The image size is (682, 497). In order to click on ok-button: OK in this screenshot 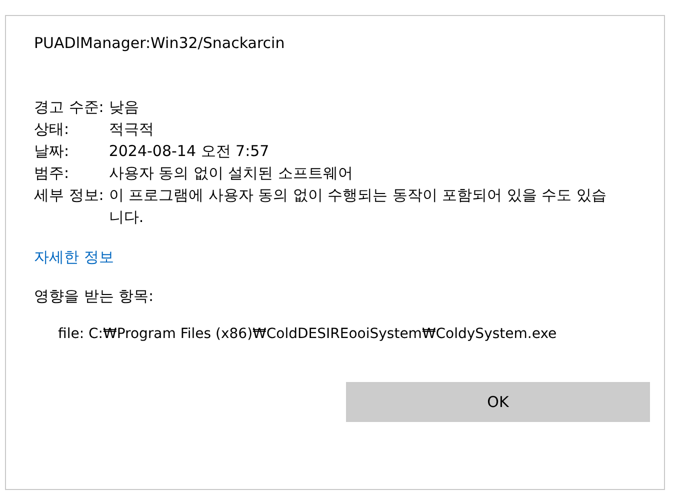, I will do `click(498, 402)`.